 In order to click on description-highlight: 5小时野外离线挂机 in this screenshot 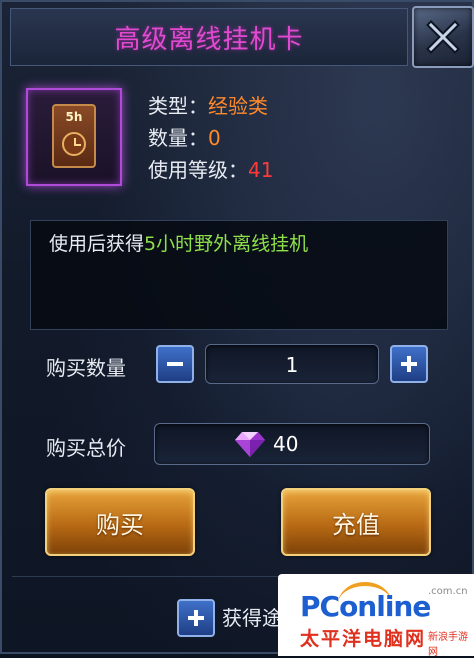, I will do `click(226, 244)`.